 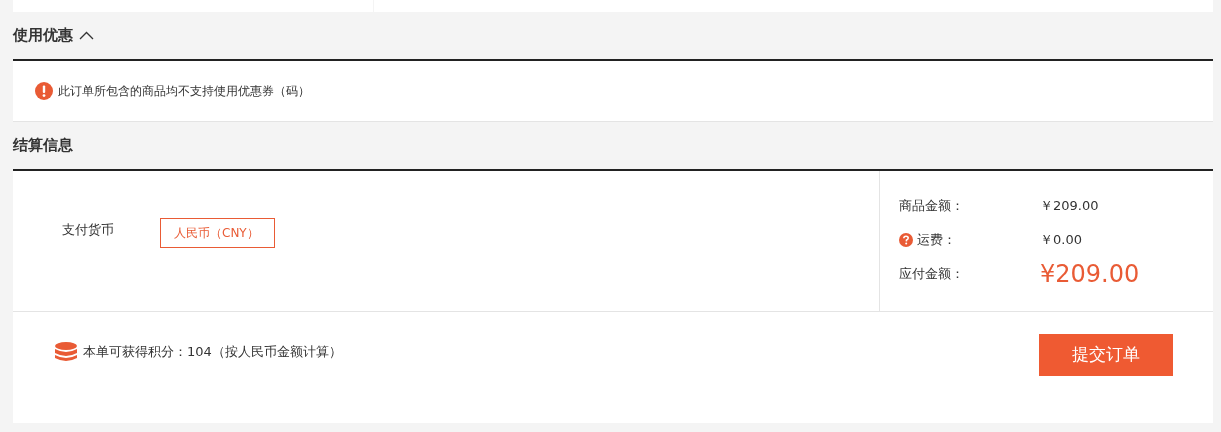 I want to click on summary-value: ￥209.00, so click(x=1069, y=206).